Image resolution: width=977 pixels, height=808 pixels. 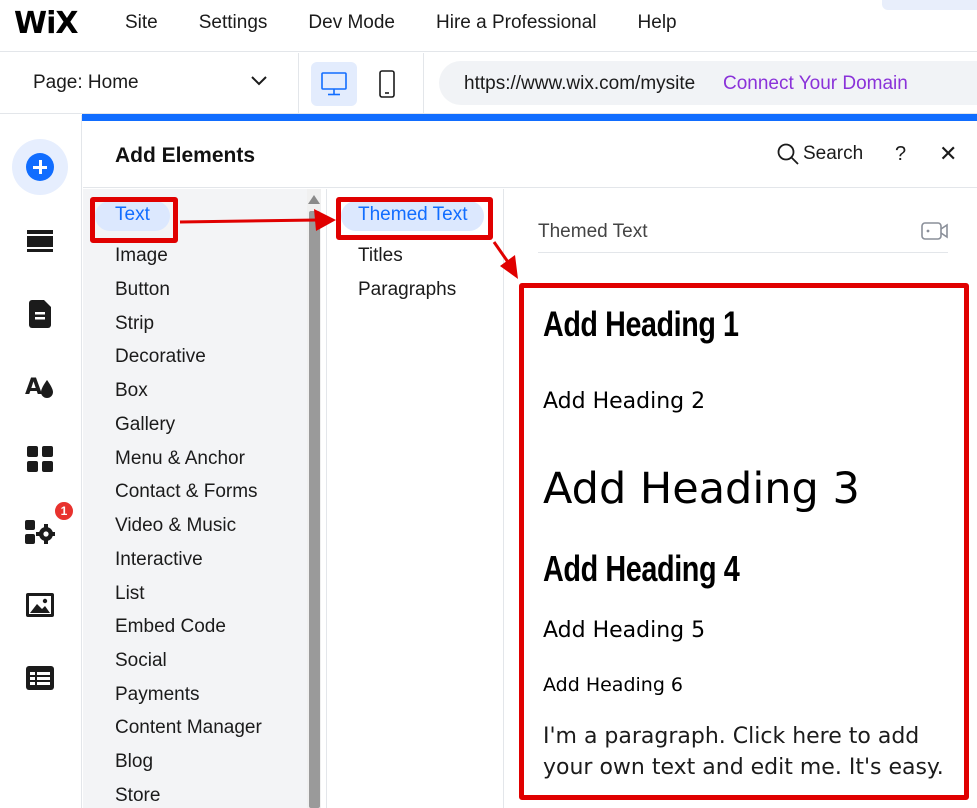 I want to click on mobile-icon, so click(x=387, y=84).